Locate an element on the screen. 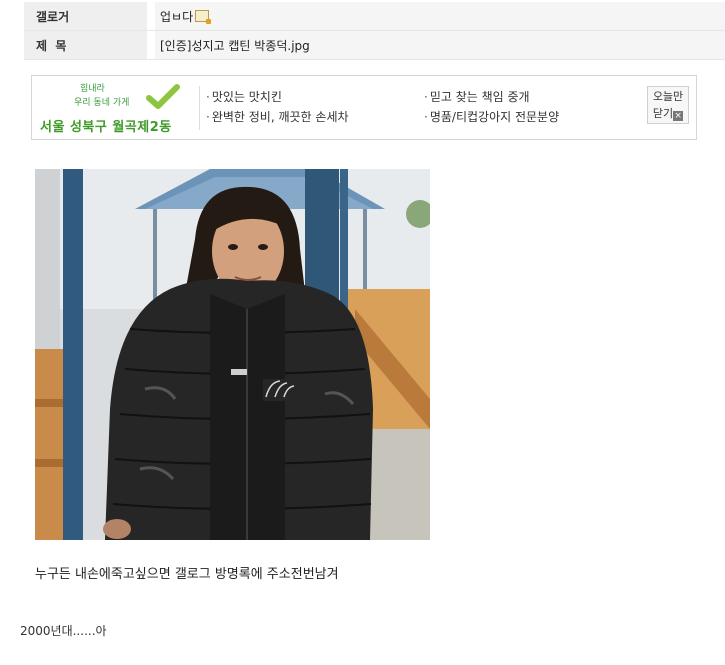 This screenshot has width=725, height=665. check-icon is located at coordinates (163, 96).